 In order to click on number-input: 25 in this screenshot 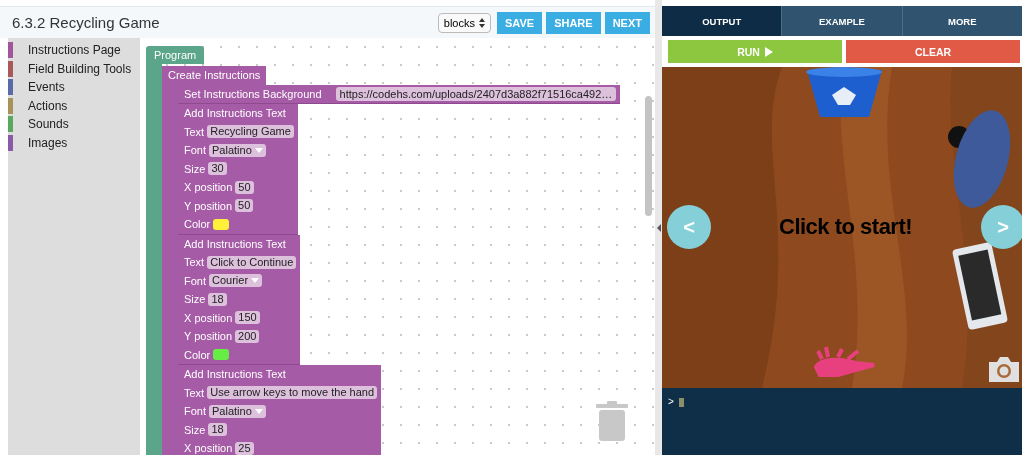, I will do `click(244, 448)`.